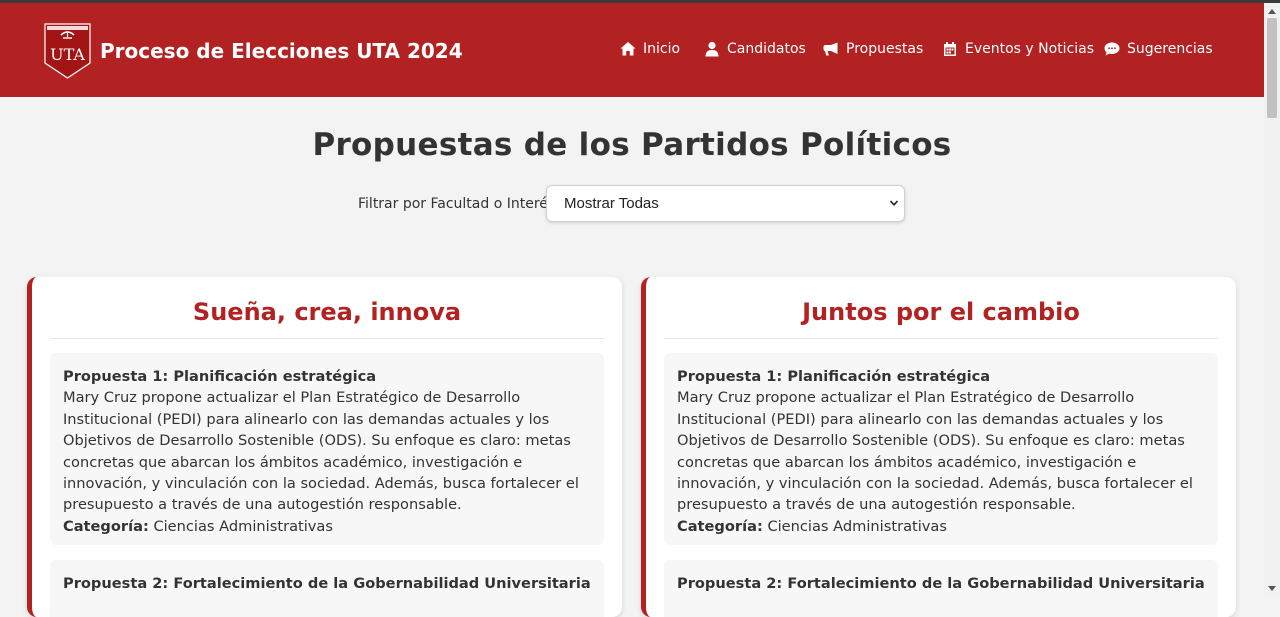 Image resolution: width=1280 pixels, height=617 pixels. I want to click on nav-label: Candidatos, so click(766, 49).